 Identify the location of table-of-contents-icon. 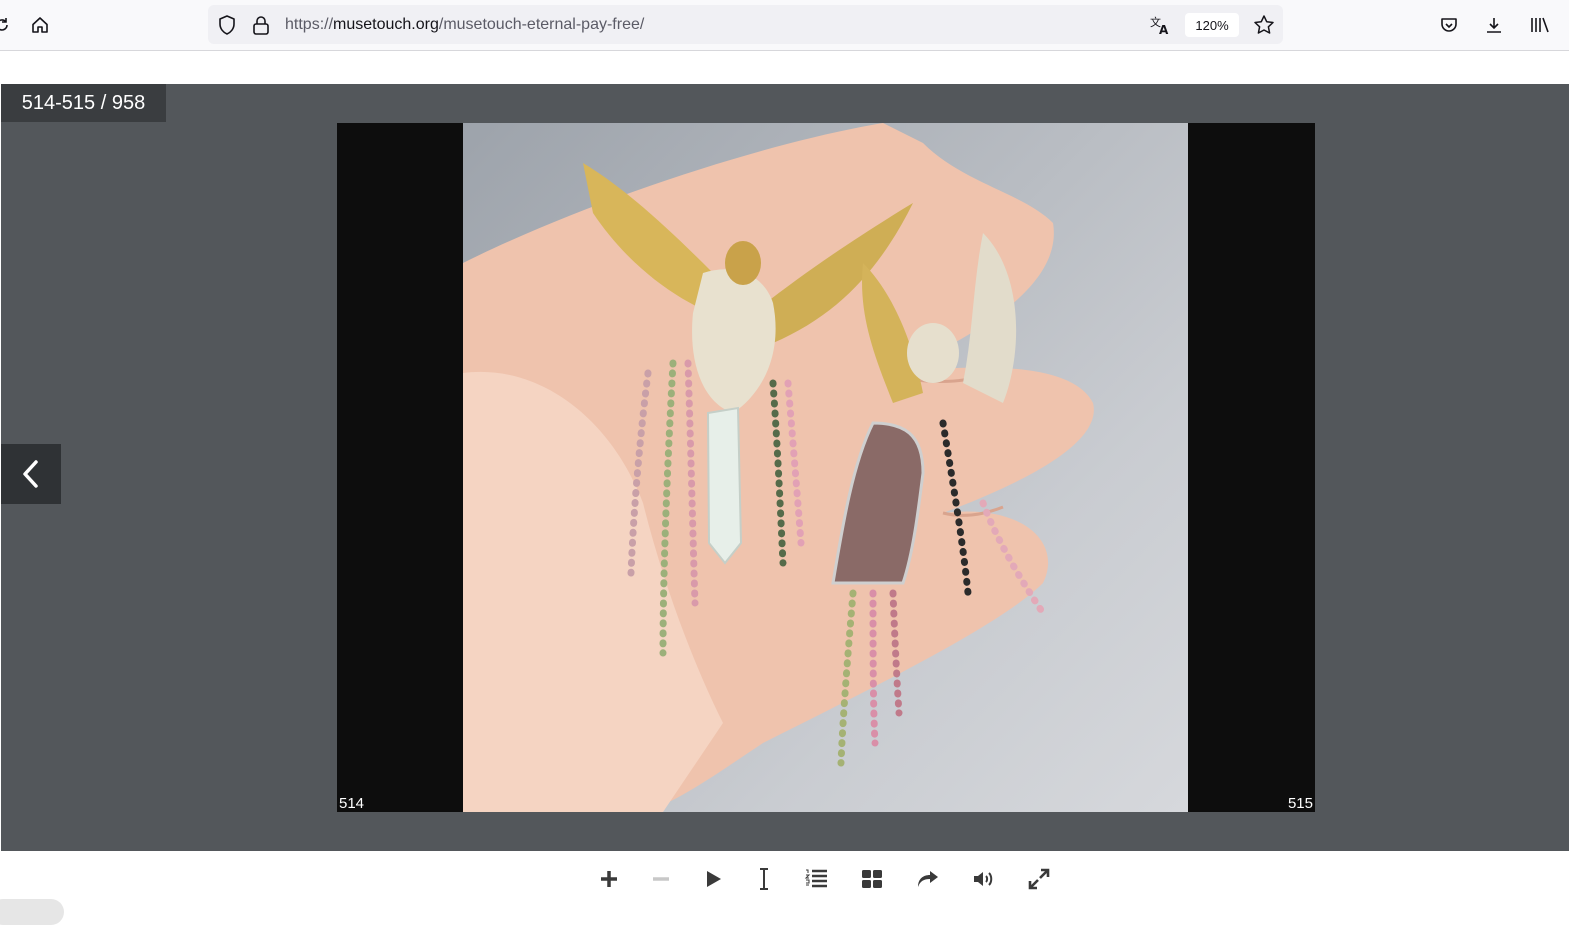
(815, 878).